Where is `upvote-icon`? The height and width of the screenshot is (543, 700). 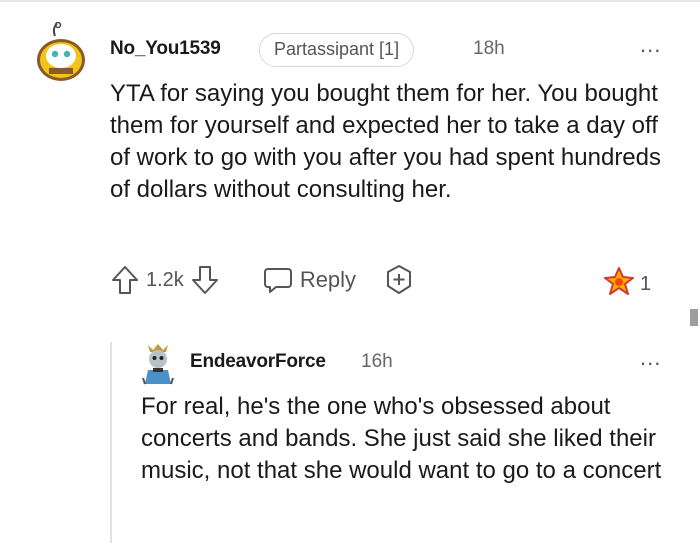
upvote-icon is located at coordinates (125, 280).